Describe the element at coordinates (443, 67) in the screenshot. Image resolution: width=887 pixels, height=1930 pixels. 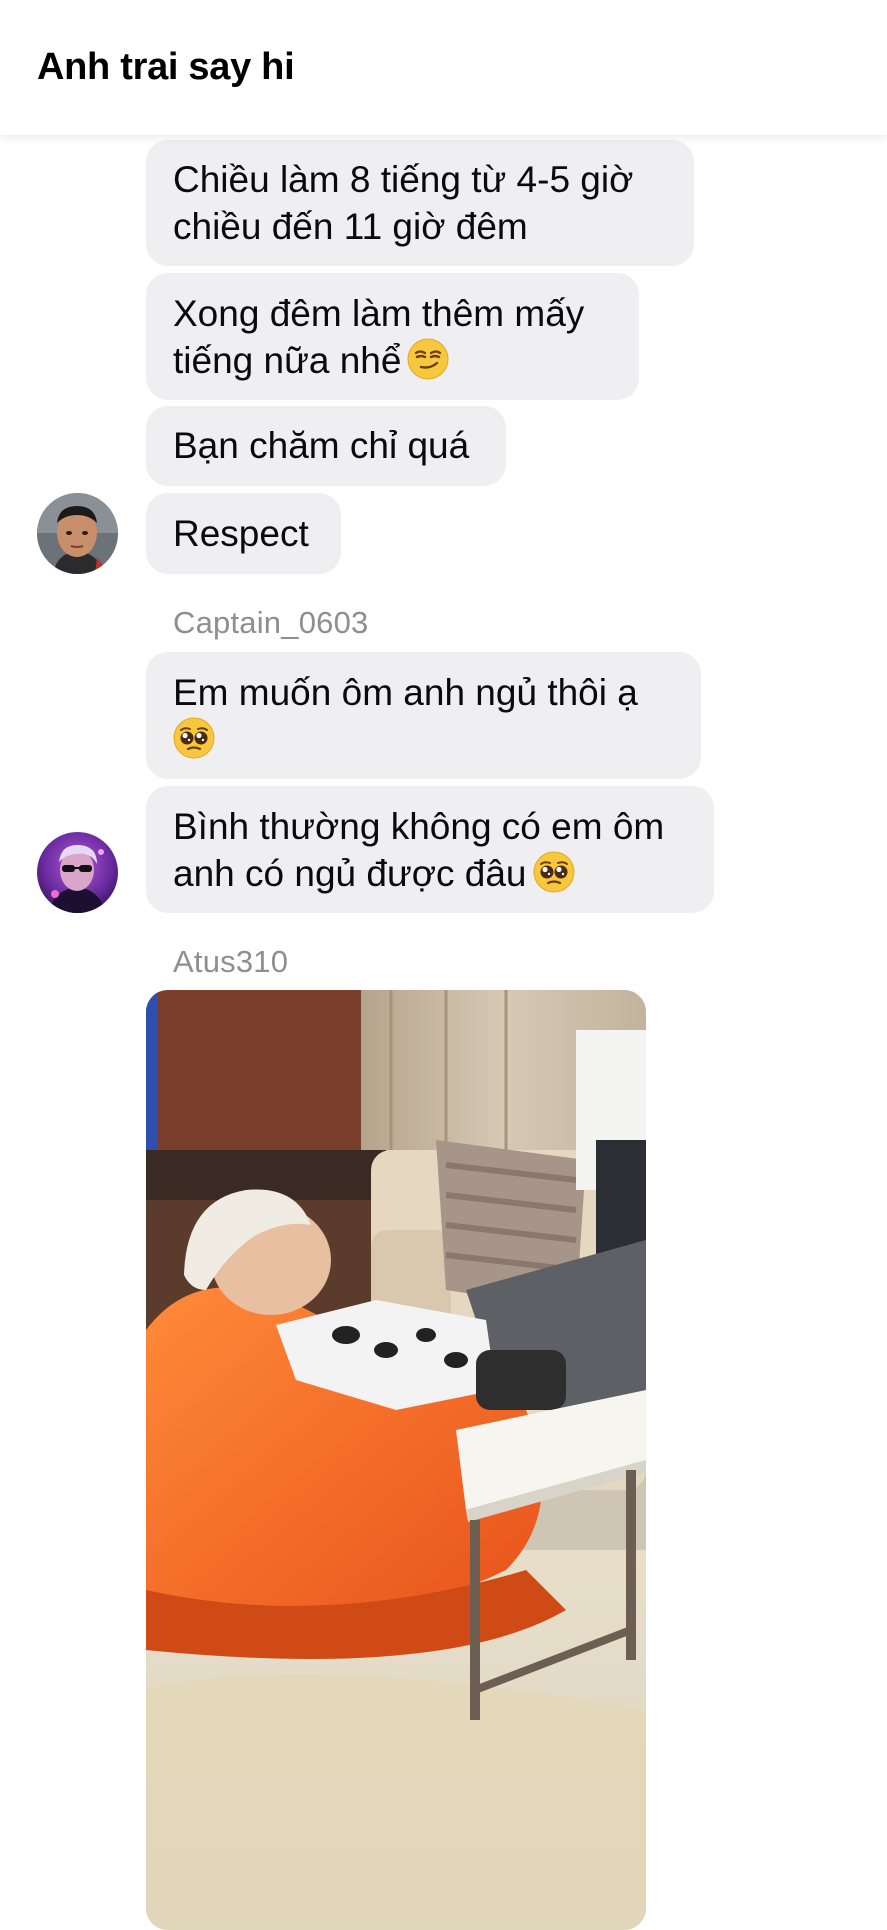
I see `chat-header: Anh trai say hi` at that location.